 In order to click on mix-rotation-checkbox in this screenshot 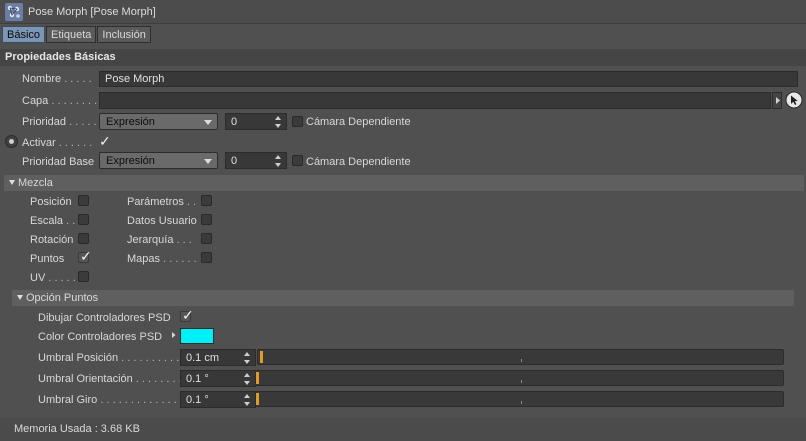, I will do `click(83, 238)`.